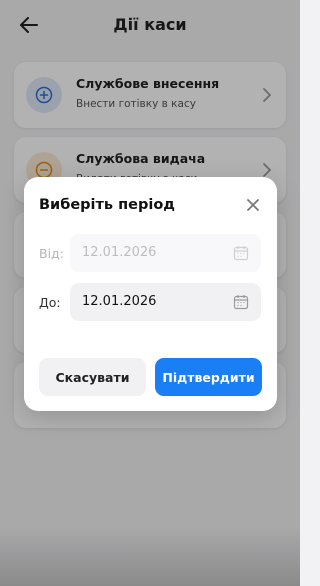  What do you see at coordinates (119, 301) in the screenshot?
I see `to-date-value: 12.01.2026` at bounding box center [119, 301].